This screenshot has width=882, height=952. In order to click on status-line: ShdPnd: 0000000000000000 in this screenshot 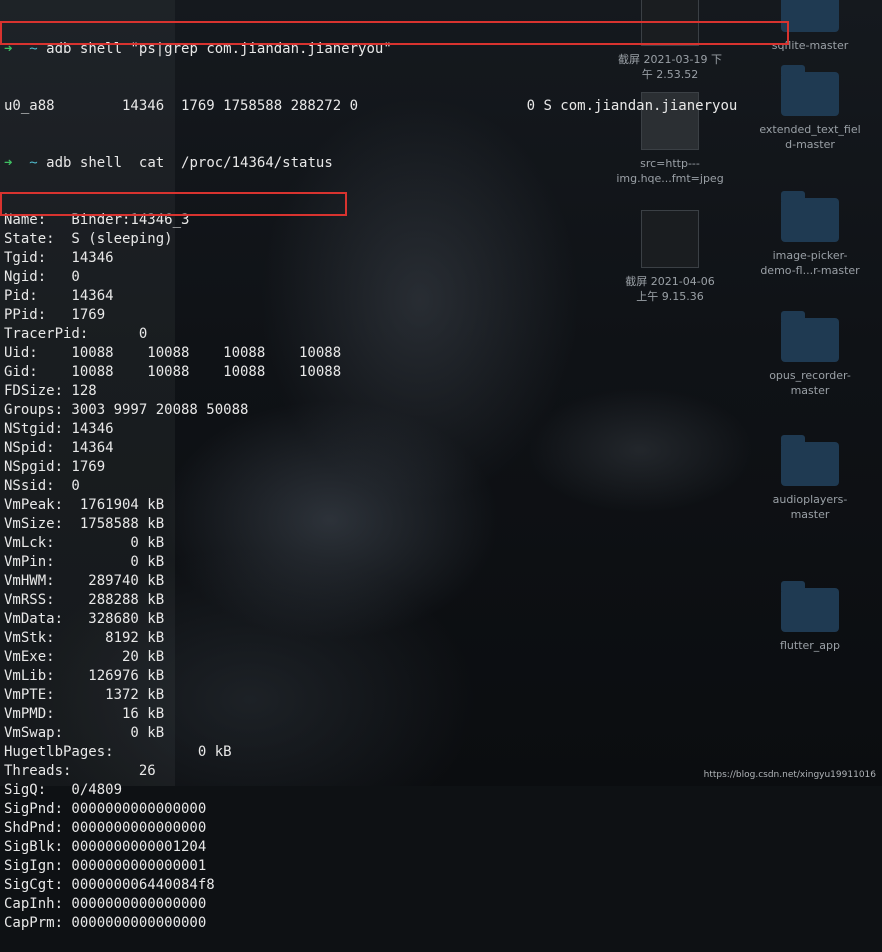, I will do `click(105, 828)`.